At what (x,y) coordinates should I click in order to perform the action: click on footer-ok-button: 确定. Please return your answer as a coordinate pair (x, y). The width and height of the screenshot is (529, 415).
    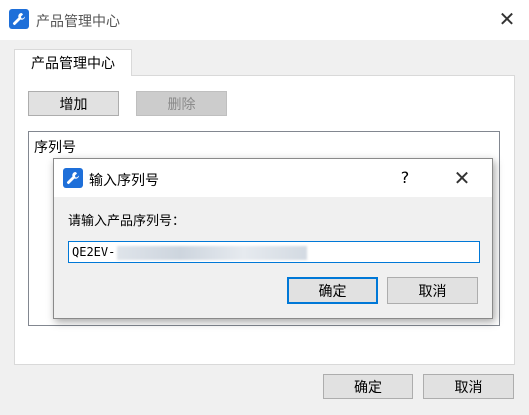
    Looking at the image, I should click on (368, 386).